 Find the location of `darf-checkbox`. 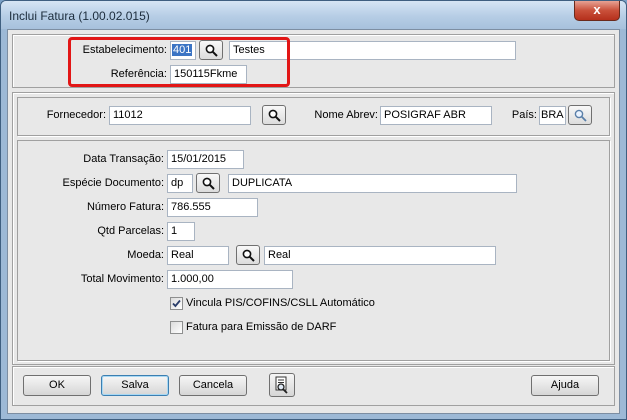

darf-checkbox is located at coordinates (176, 327).